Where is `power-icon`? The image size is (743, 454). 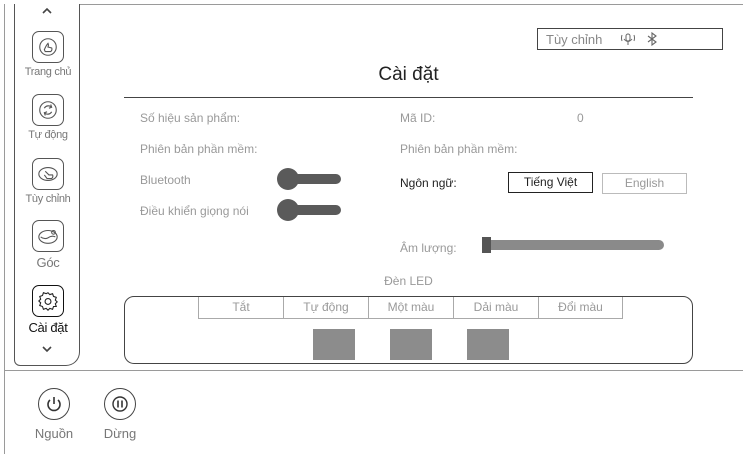 power-icon is located at coordinates (54, 404).